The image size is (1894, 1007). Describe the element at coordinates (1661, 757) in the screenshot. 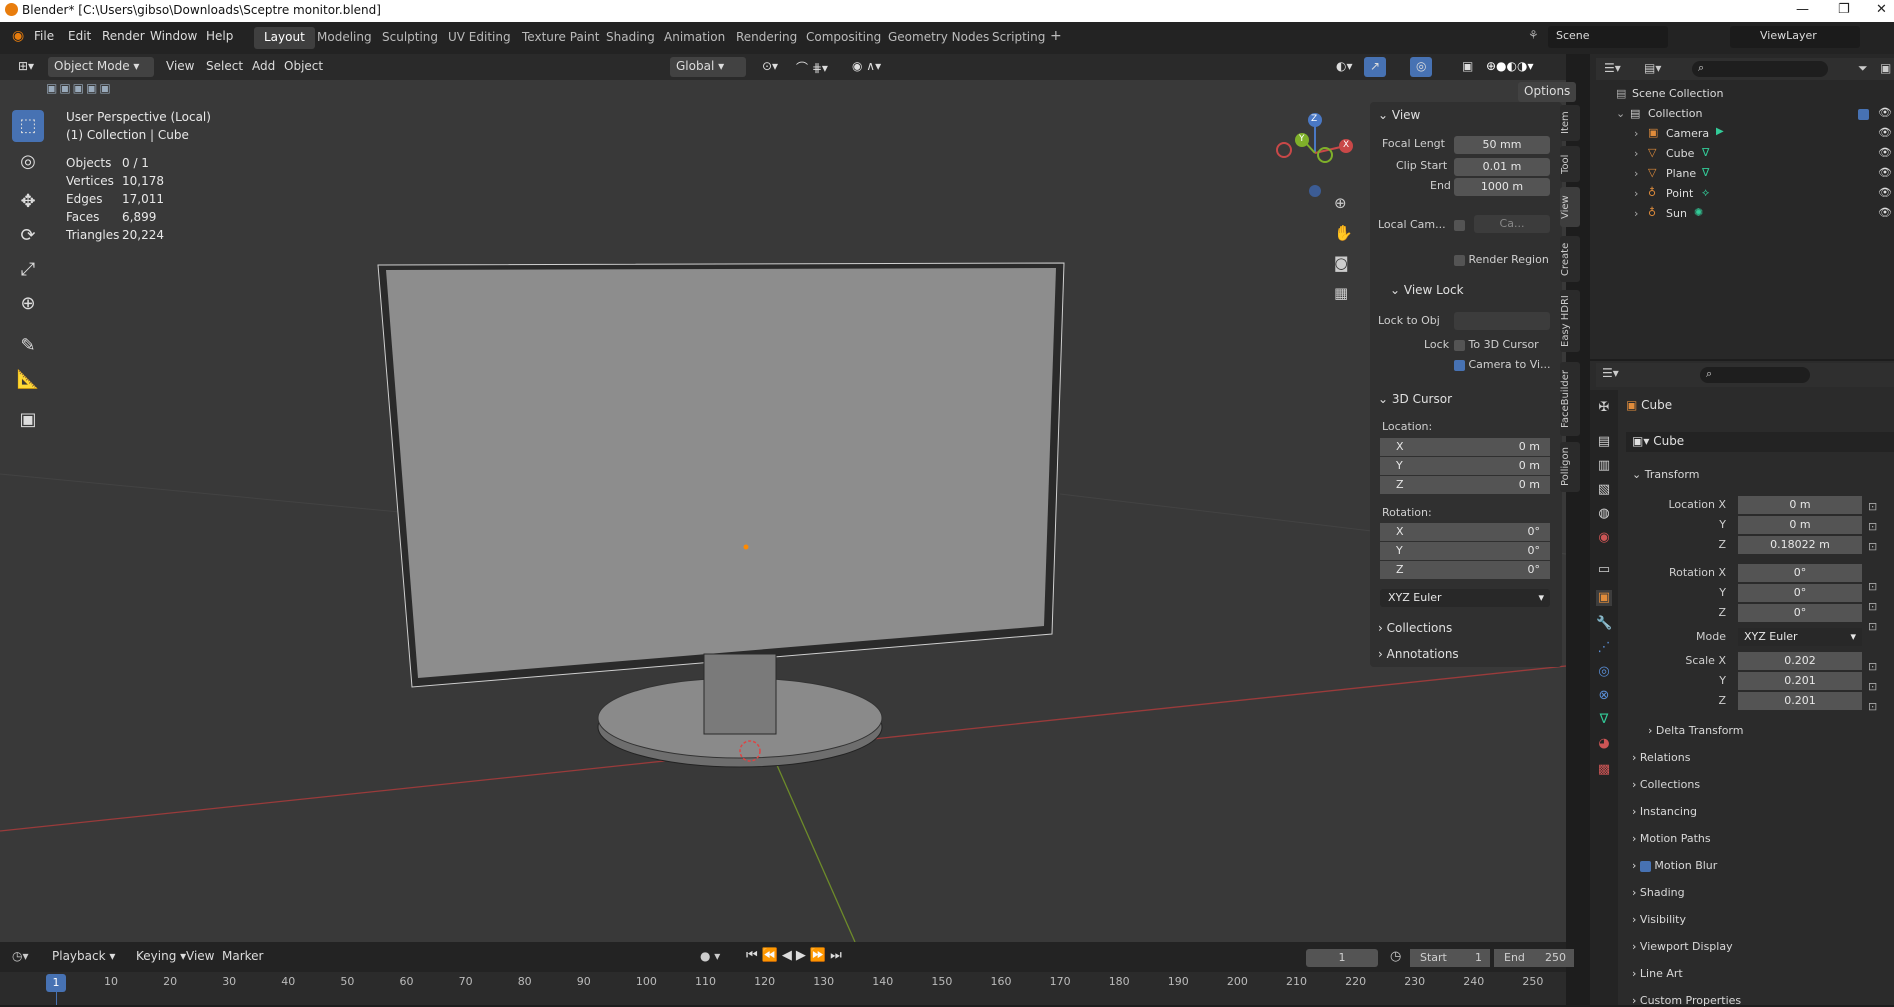

I see `relations-section: › Relations` at that location.